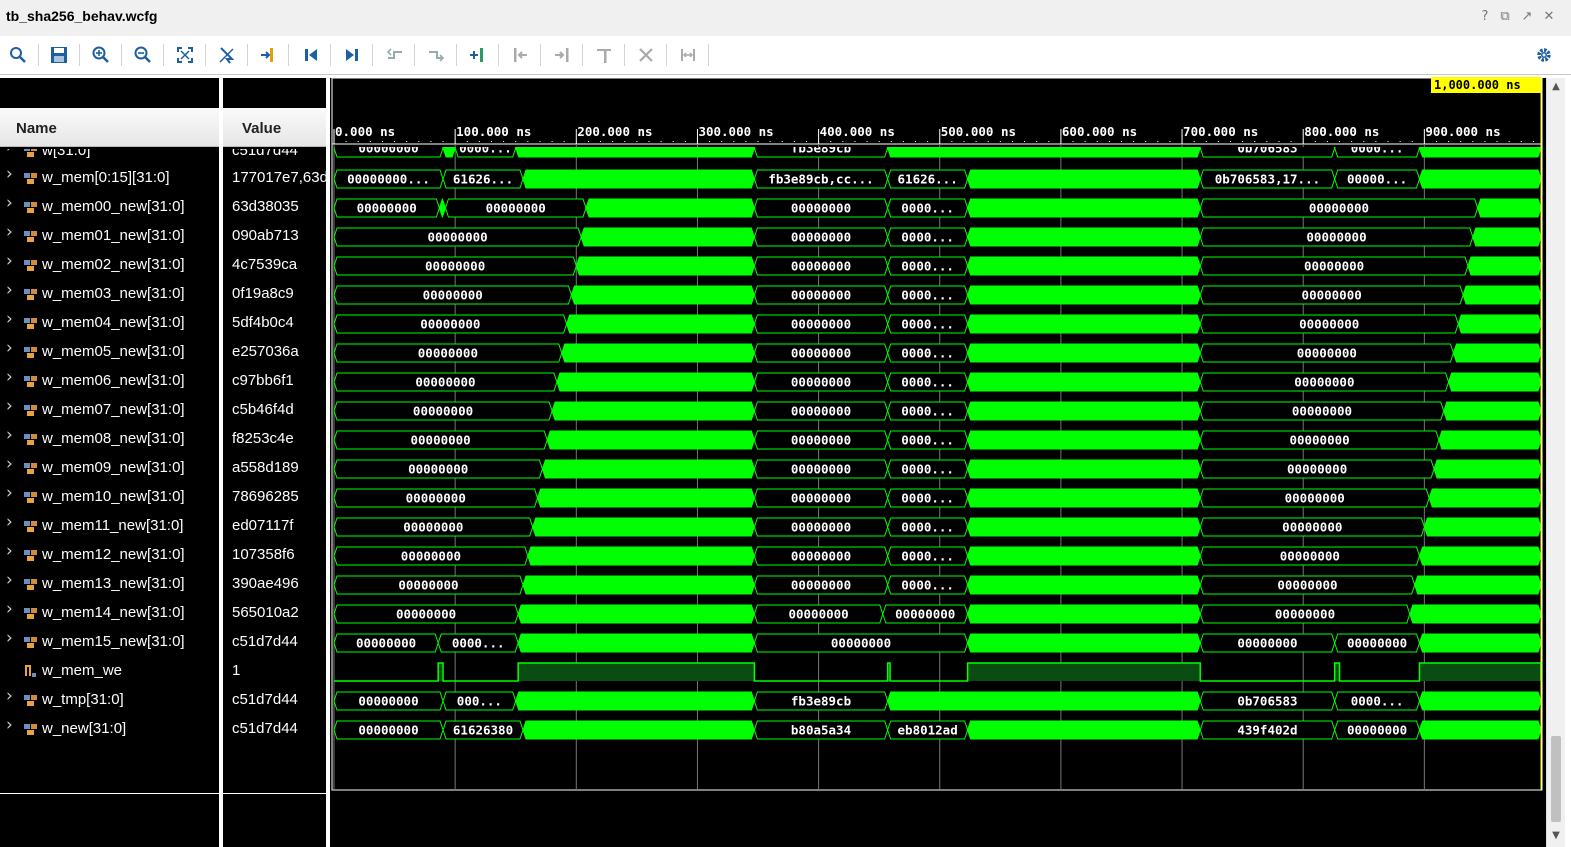 This screenshot has height=847, width=1571. Describe the element at coordinates (274, 127) in the screenshot. I see `value-column-header: Value` at that location.